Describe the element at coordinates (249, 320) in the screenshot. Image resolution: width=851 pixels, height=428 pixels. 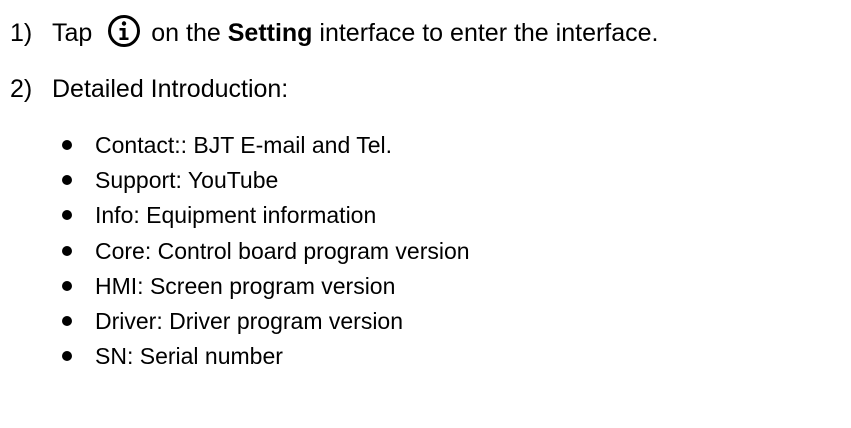
I see `list-item-text: Driver: Driver program version` at that location.